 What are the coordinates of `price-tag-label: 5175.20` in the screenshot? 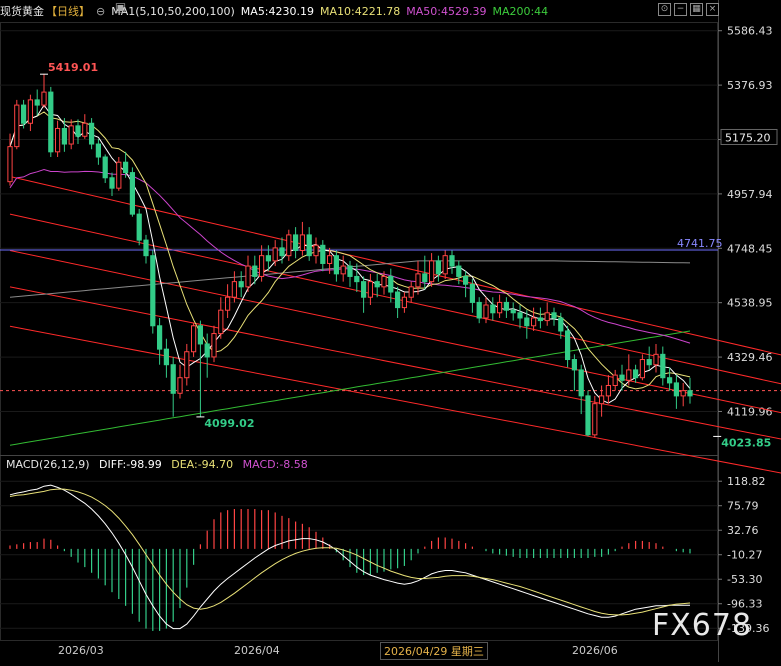 It's located at (748, 137).